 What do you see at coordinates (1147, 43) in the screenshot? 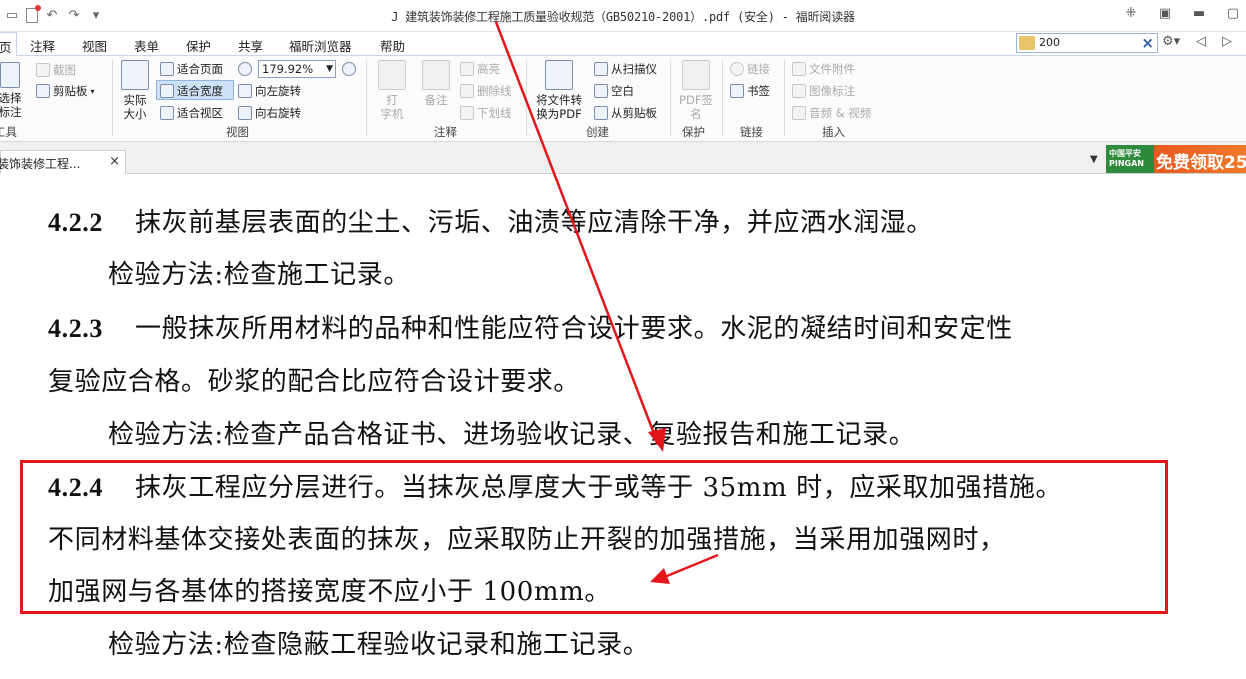
I see `clear-search-icon: ×` at bounding box center [1147, 43].